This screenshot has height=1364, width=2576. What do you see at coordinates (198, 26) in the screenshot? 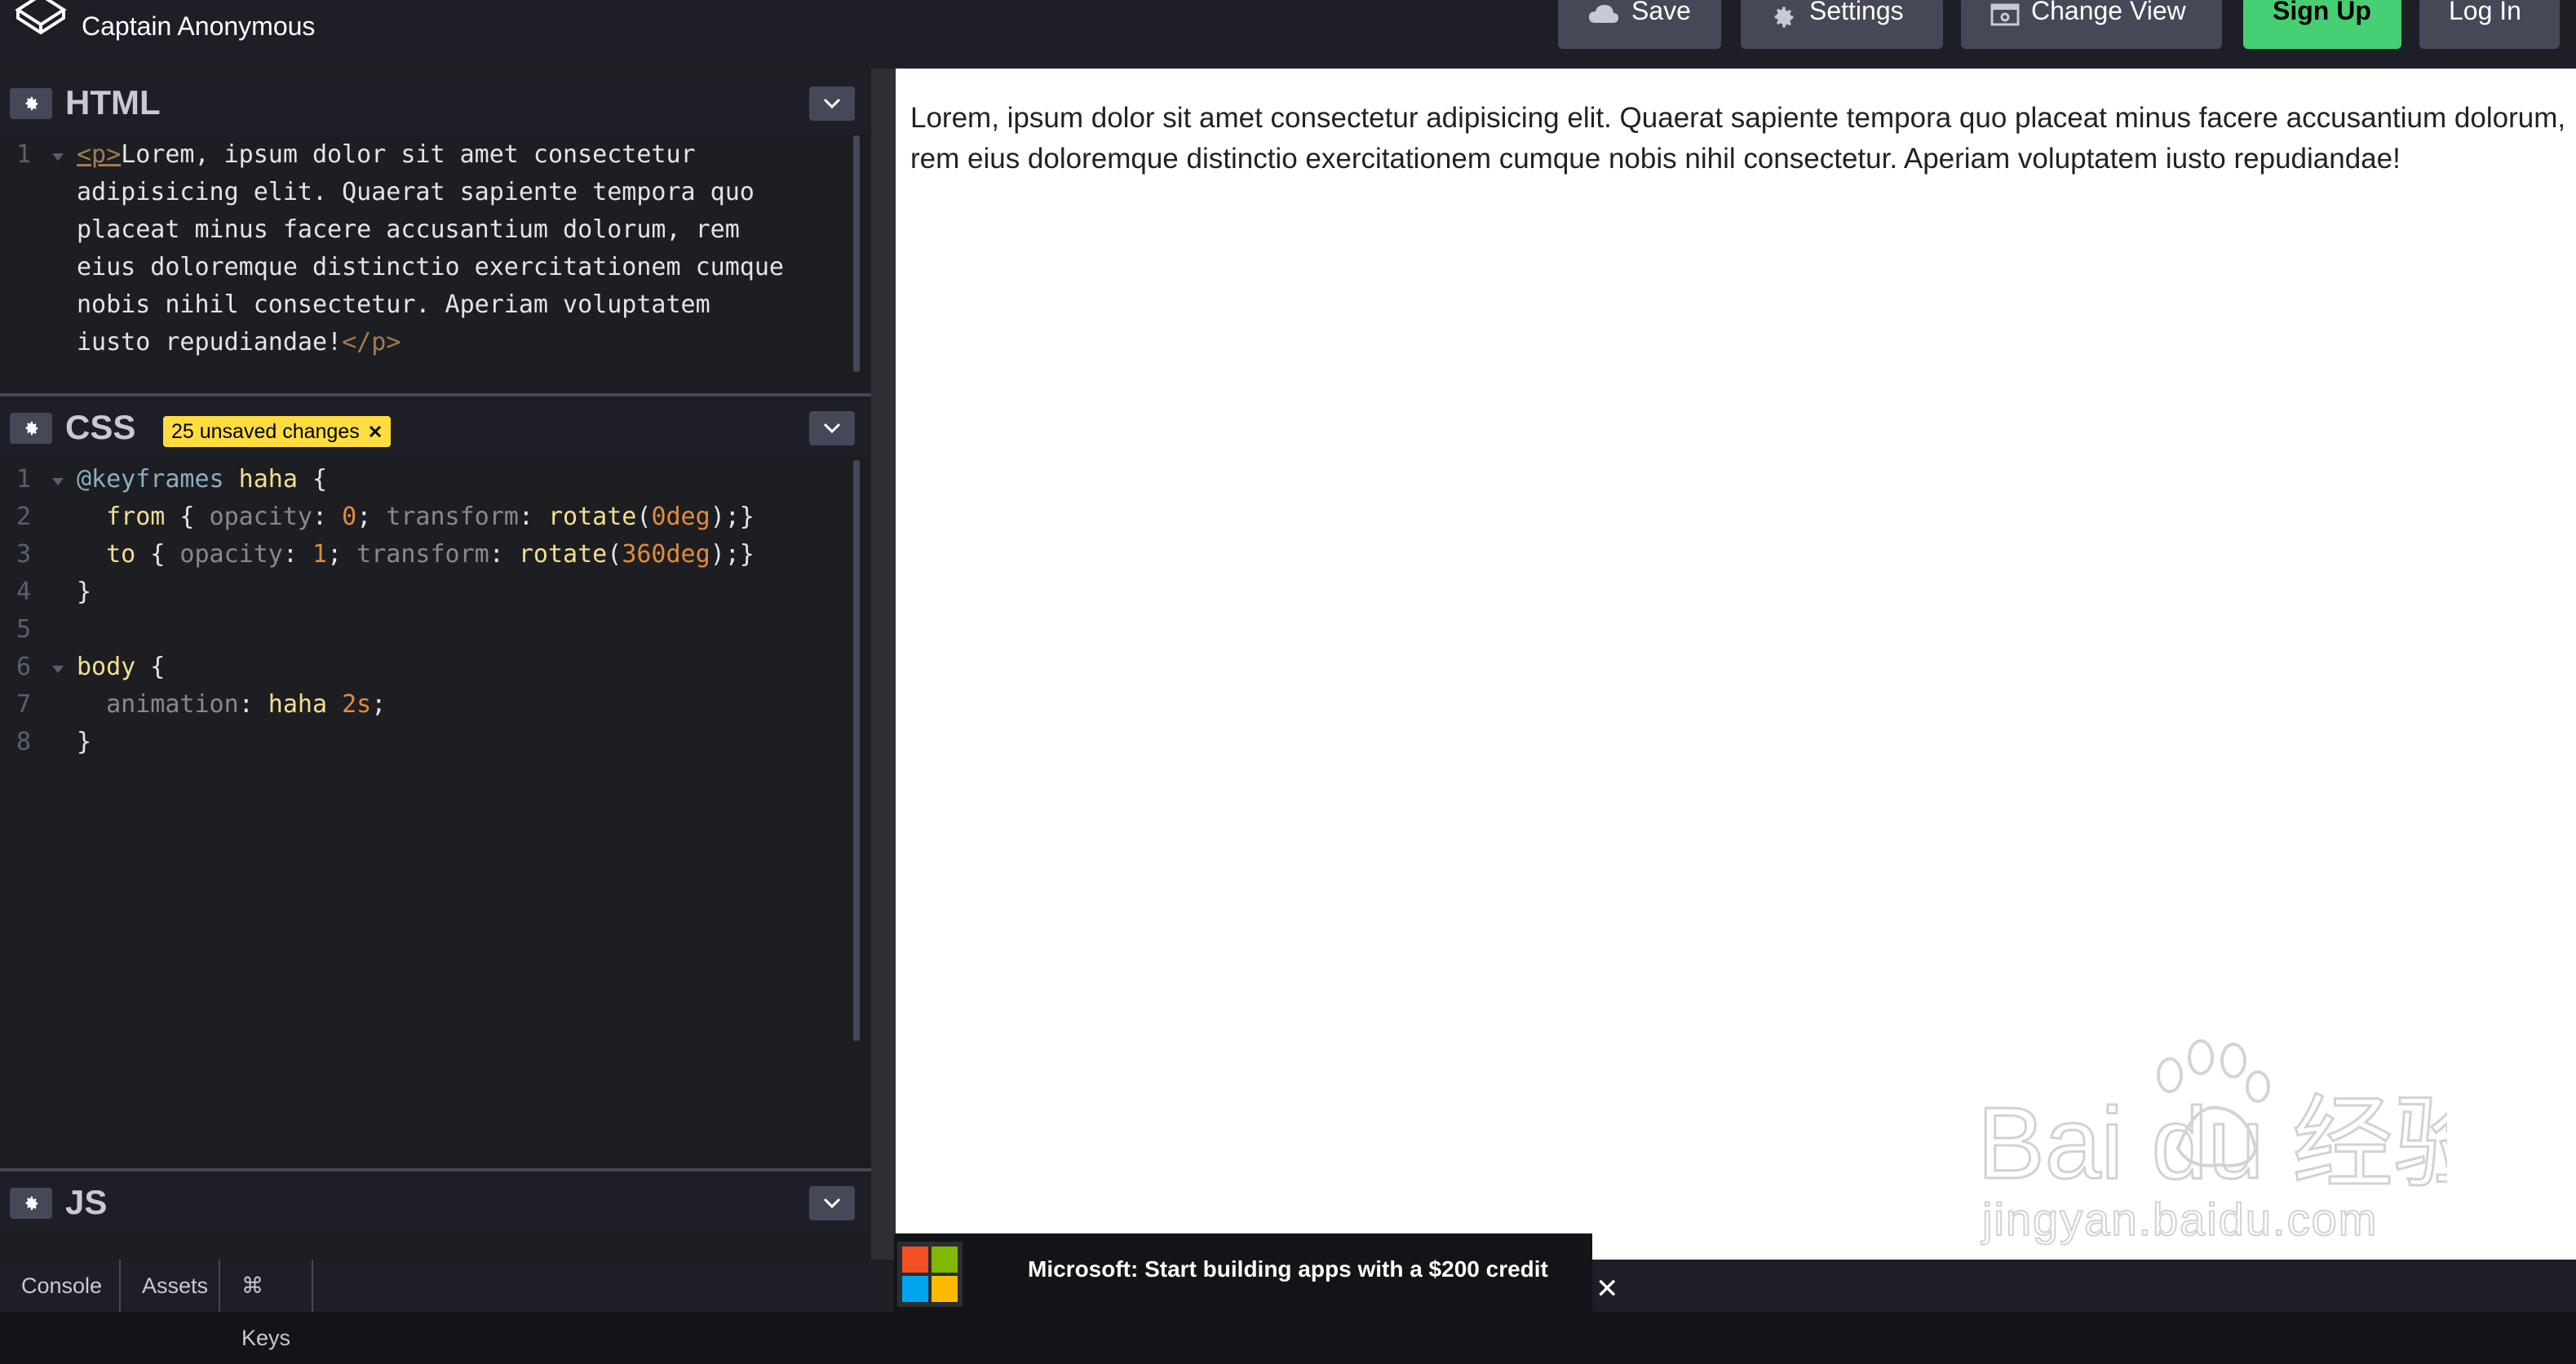
I see `pen-owner-name: Captain Anonymous` at bounding box center [198, 26].